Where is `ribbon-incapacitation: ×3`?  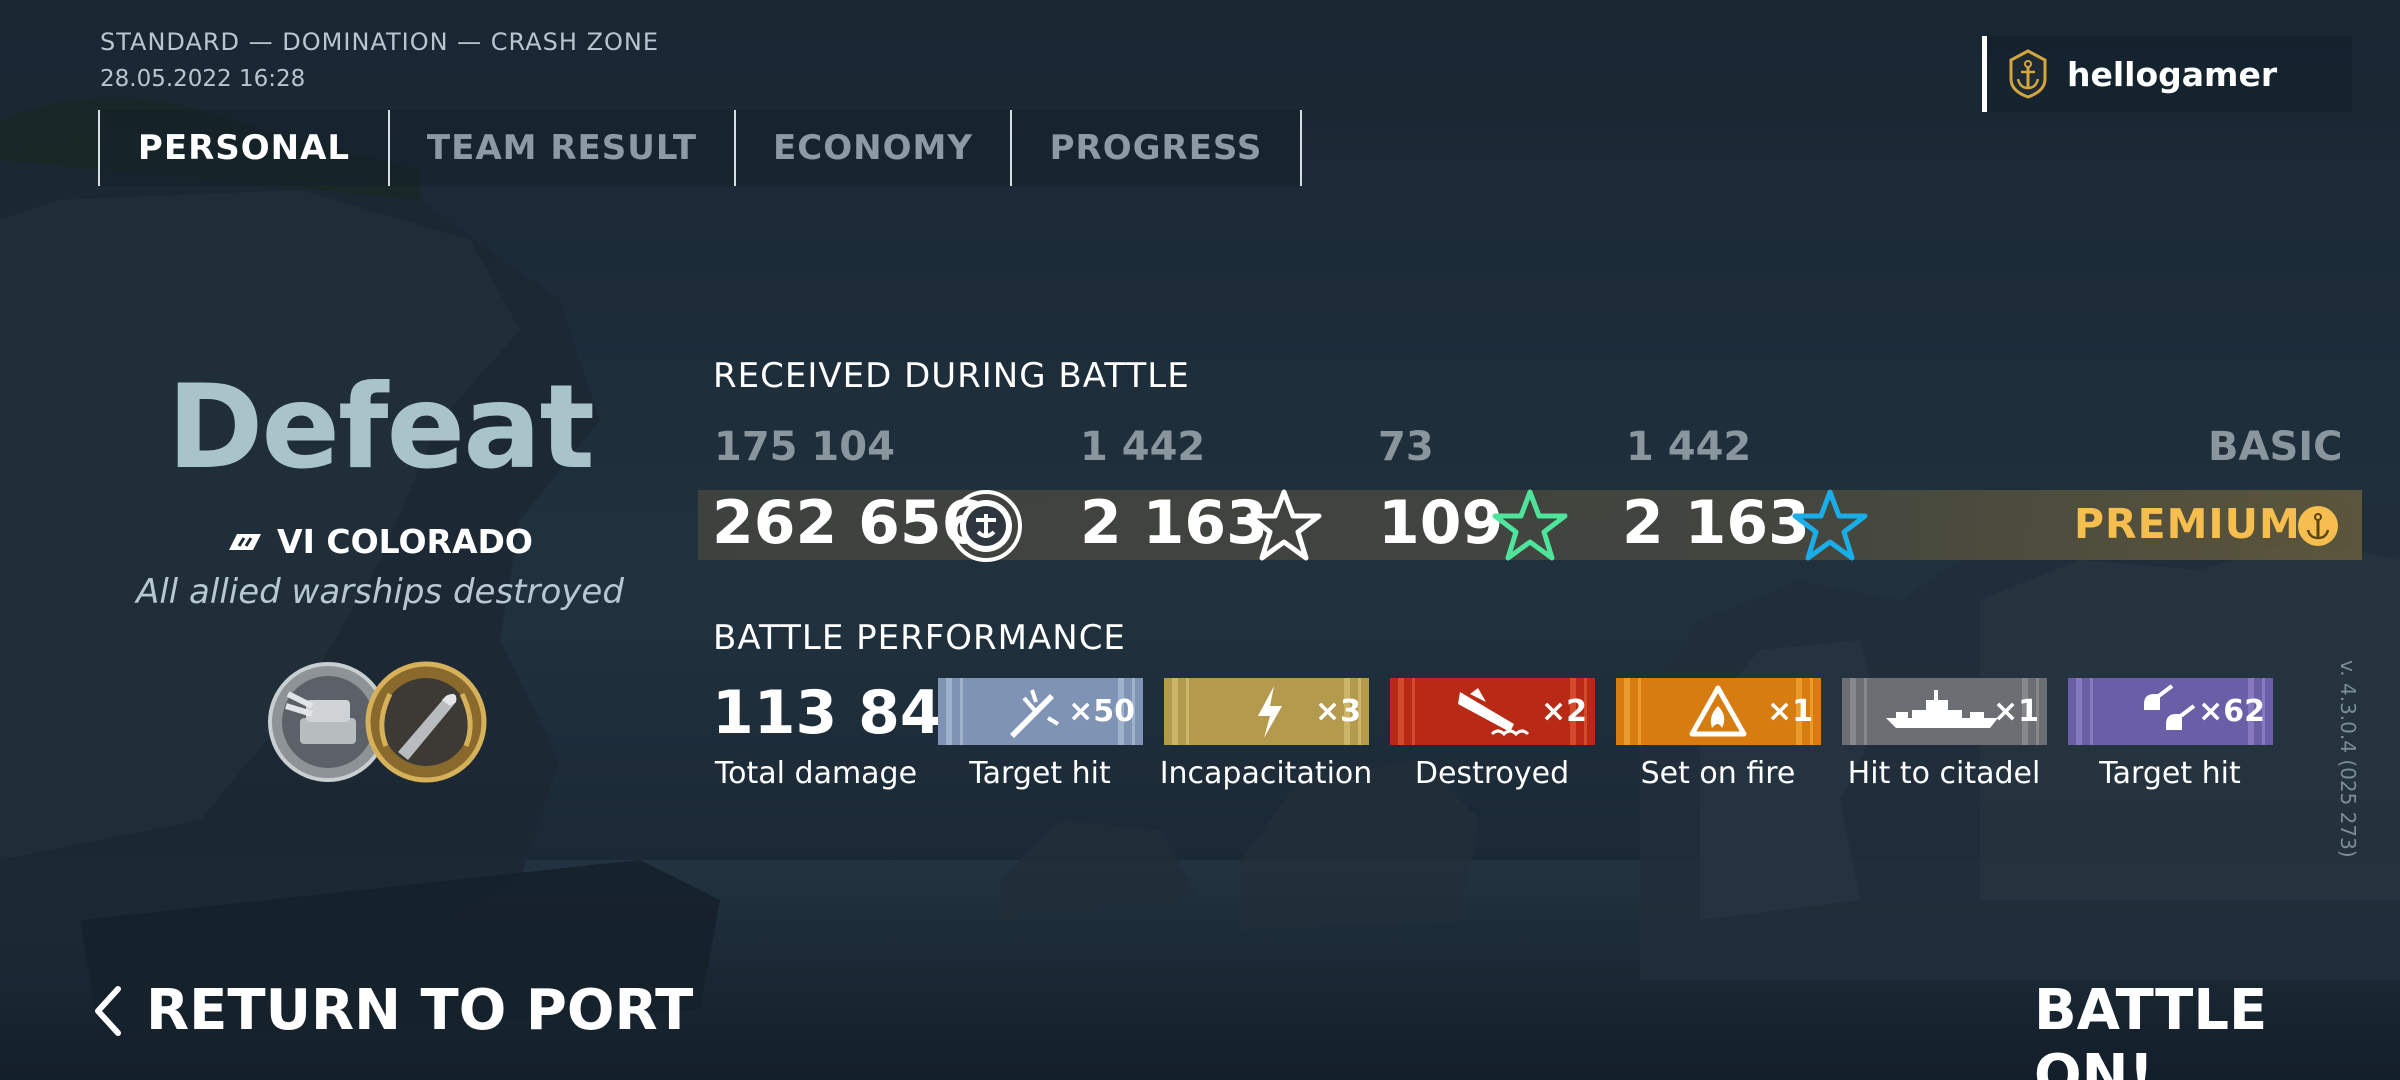 ribbon-incapacitation: ×3 is located at coordinates (1266, 711).